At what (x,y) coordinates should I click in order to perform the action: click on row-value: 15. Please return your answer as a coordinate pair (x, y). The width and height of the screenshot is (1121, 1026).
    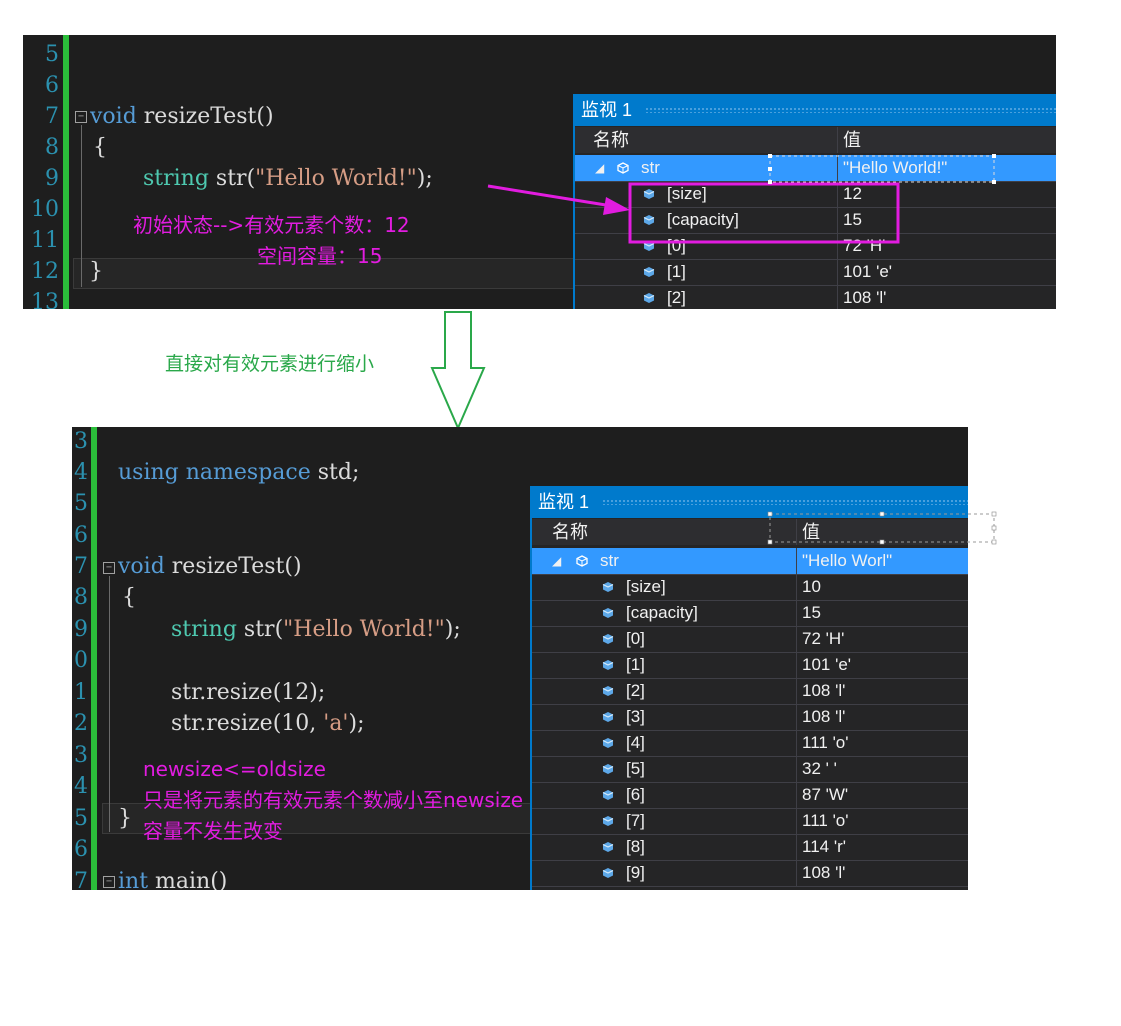
    Looking at the image, I should click on (811, 612).